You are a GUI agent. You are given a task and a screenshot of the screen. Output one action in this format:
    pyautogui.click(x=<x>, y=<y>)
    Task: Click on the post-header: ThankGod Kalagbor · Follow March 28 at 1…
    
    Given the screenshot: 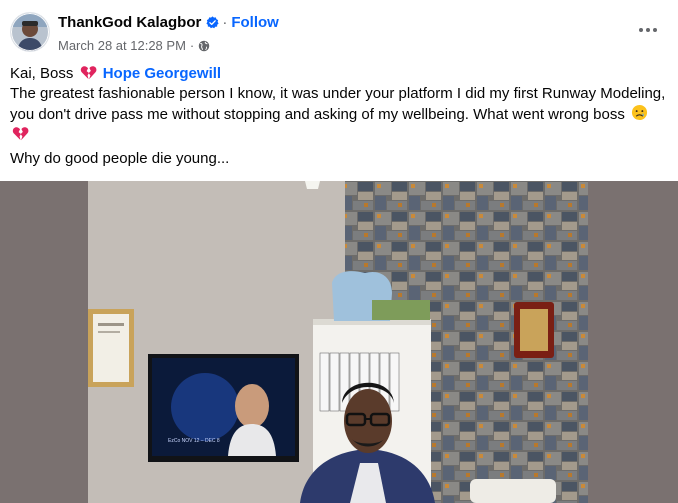 What is the action you would take?
    pyautogui.click(x=339, y=29)
    